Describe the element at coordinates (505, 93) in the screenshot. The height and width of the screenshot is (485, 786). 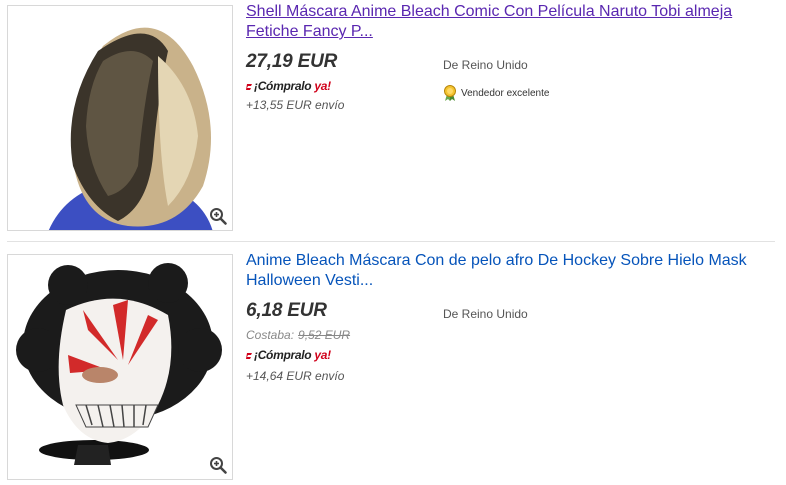
I see `seller-badge-label: Vendedor excelente` at that location.